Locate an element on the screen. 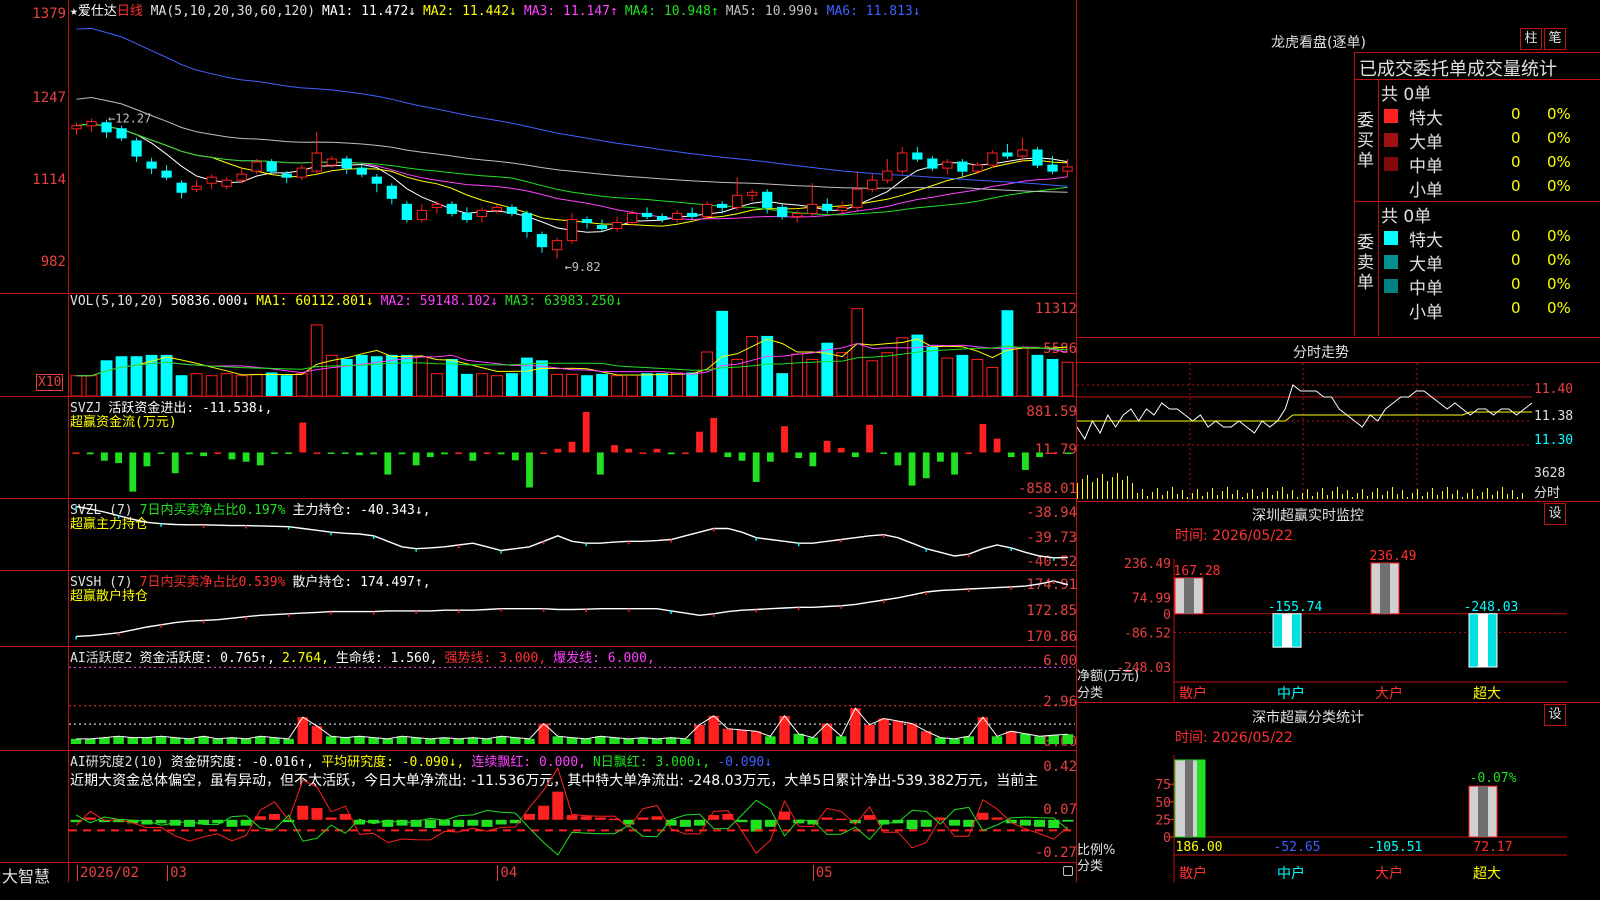 This screenshot has height=900, width=1600. buy-order-count: 0 is located at coordinates (1516, 114).